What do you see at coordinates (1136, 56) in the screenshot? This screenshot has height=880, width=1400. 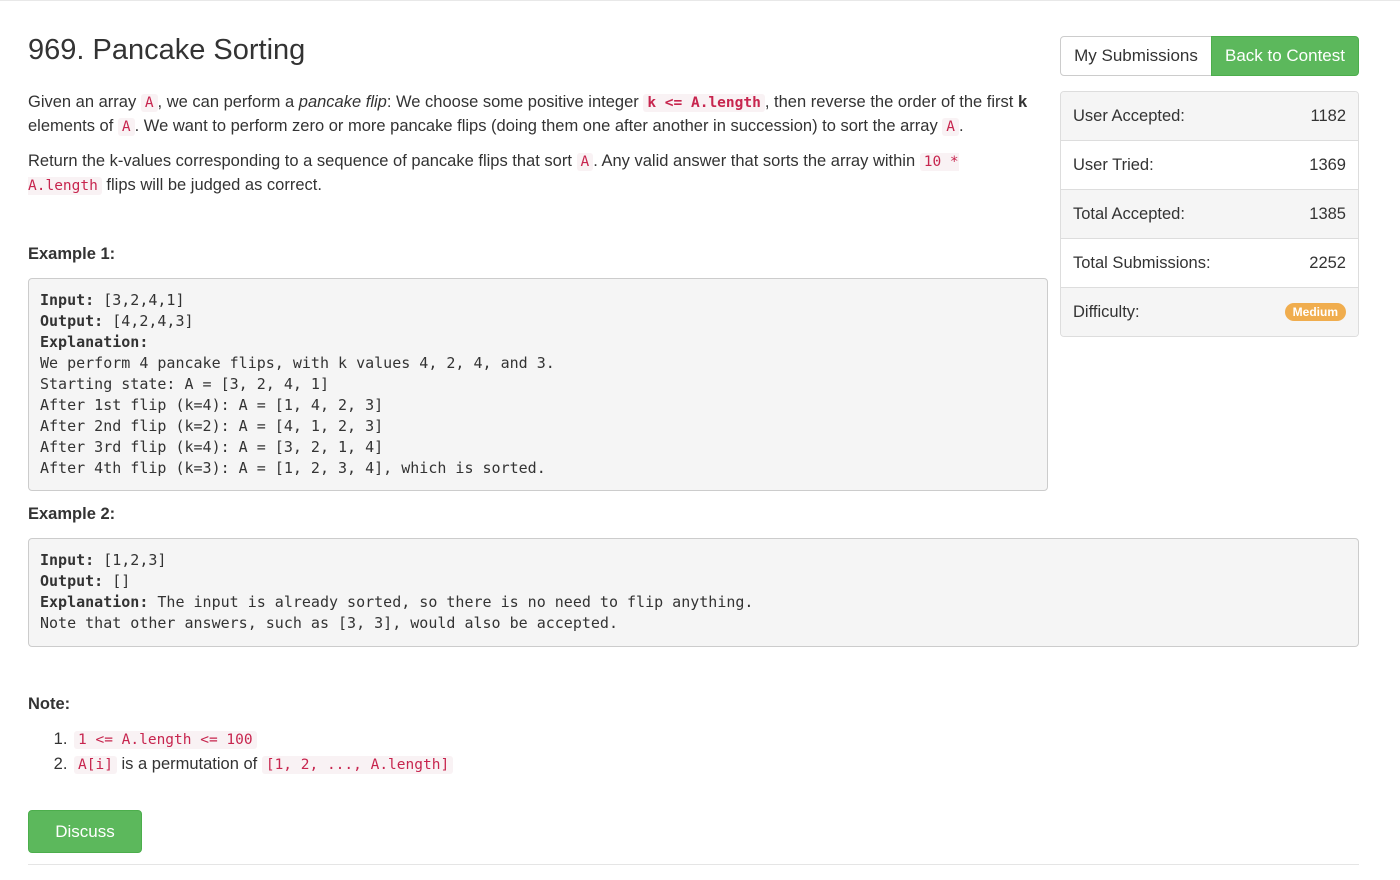 I see `my-submissions-button: My Submissions` at bounding box center [1136, 56].